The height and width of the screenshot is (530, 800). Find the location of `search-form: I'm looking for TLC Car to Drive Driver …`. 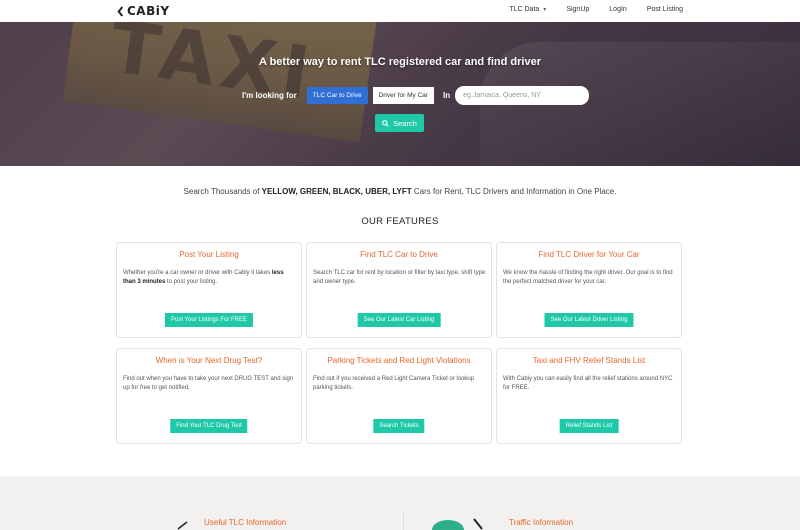

search-form: I'm looking for TLC Car to Drive Driver … is located at coordinates (416, 95).